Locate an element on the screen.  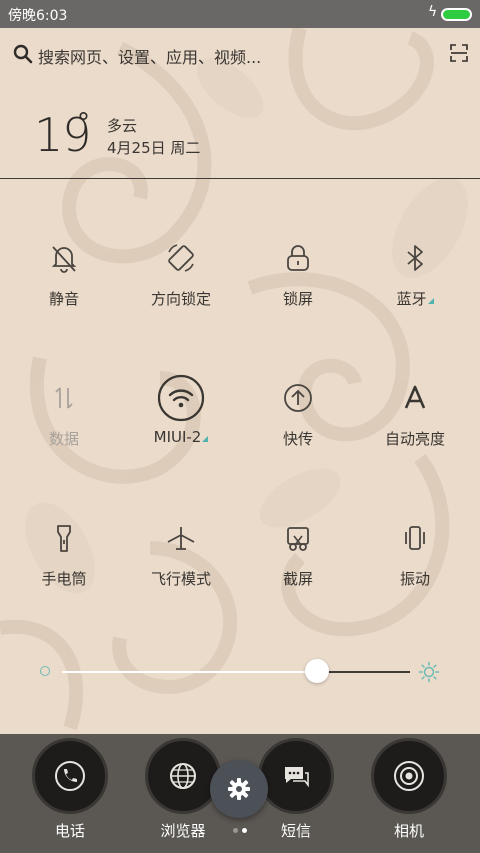
toggle-label: 振动 is located at coordinates (414, 579).